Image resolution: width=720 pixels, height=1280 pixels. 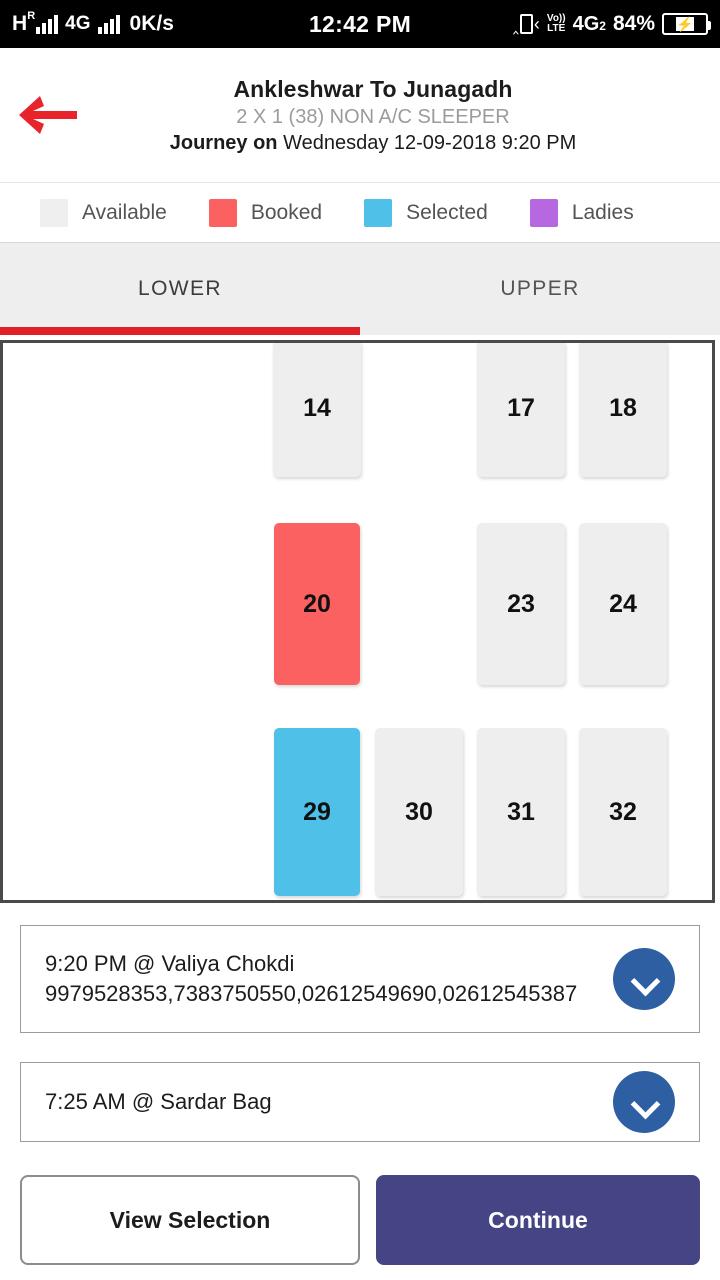 I want to click on boarding-point-expand-button, so click(x=644, y=979).